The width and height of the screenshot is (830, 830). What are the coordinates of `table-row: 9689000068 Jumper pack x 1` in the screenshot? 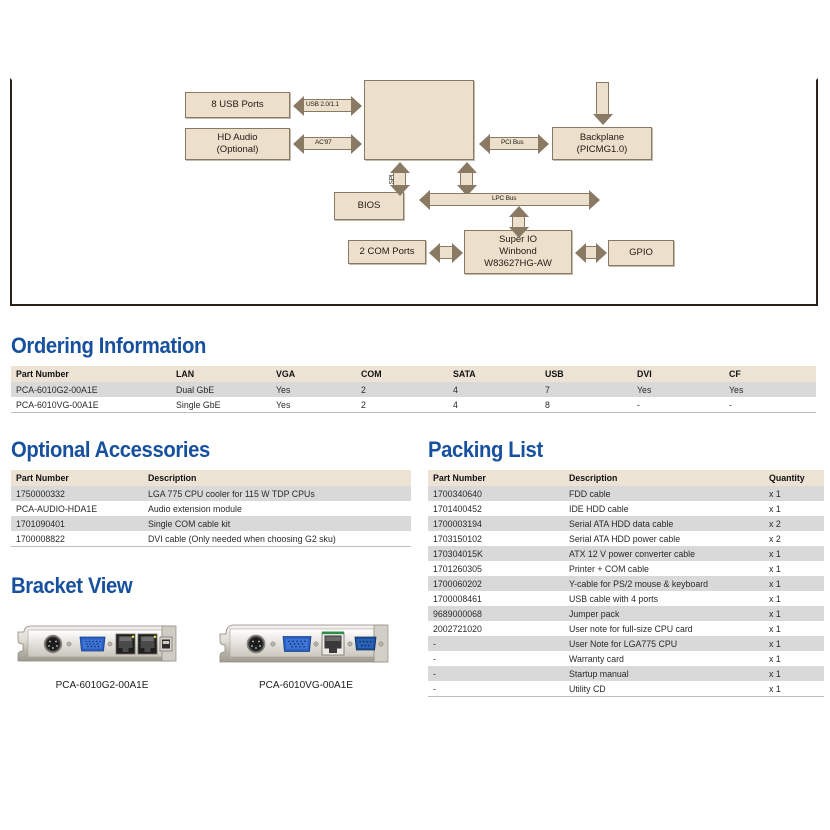 It's located at (626, 613).